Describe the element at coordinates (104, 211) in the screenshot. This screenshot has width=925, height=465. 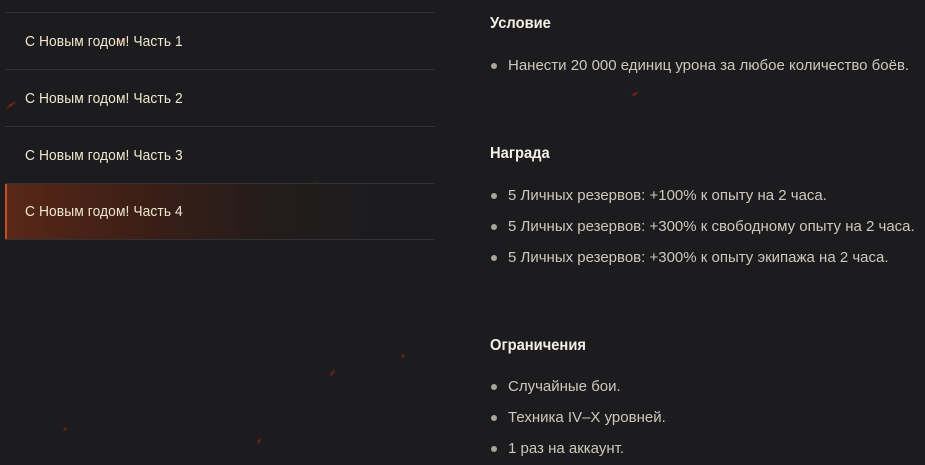
I see `menu-item-label: С Новым годом! Часть 4` at that location.